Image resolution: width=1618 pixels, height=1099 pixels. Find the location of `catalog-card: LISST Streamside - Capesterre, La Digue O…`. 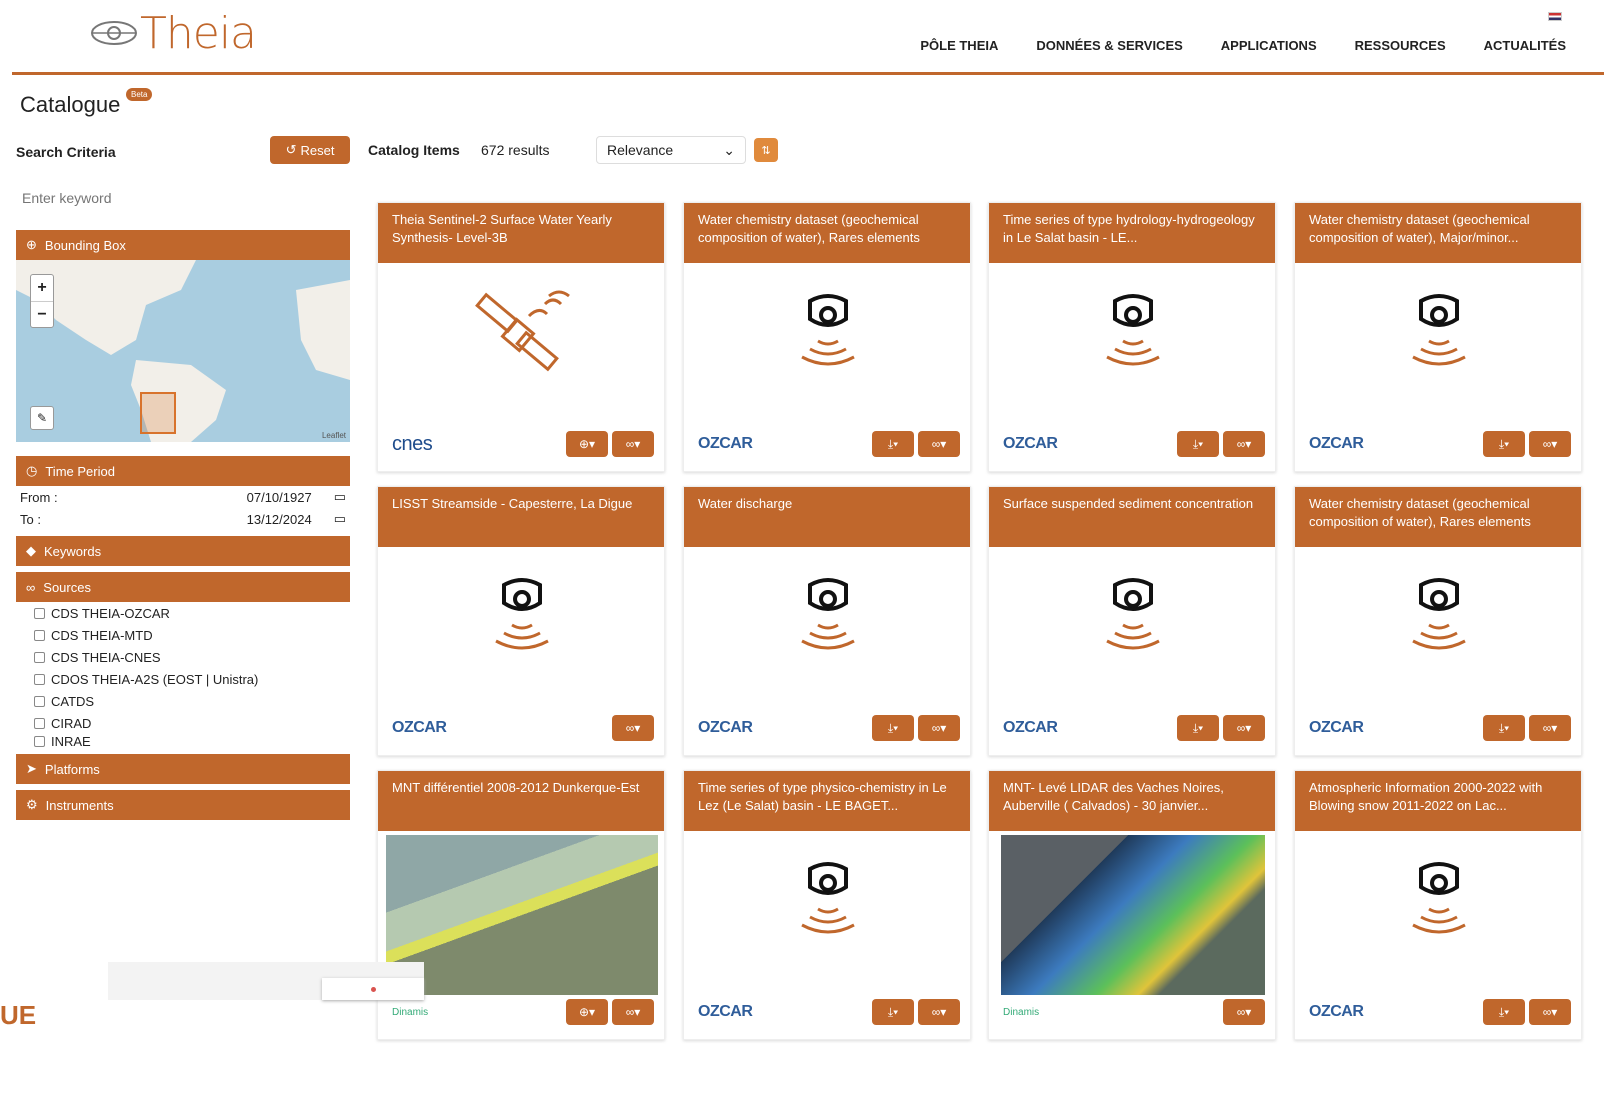

catalog-card: LISST Streamside - Capesterre, La Digue O… is located at coordinates (521, 621).